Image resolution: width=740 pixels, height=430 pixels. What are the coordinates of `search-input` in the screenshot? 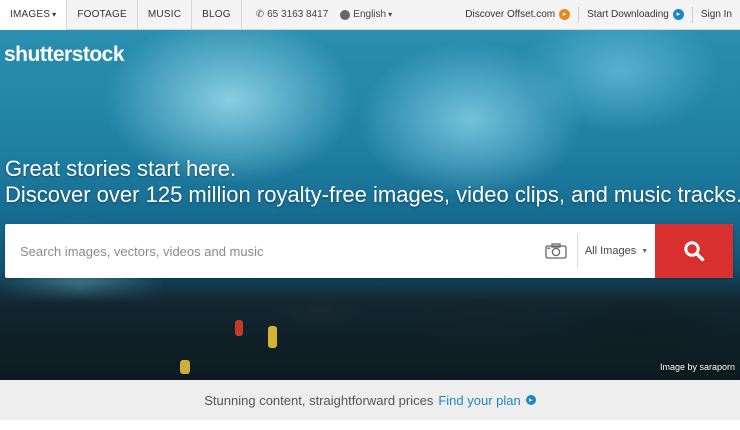 It's located at (270, 251).